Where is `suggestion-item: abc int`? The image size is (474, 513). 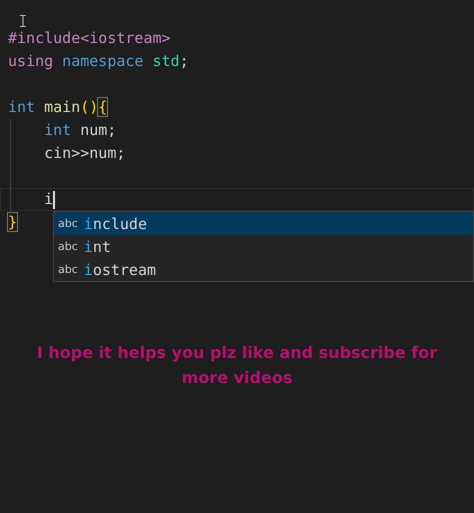
suggestion-item: abc int is located at coordinates (263, 246).